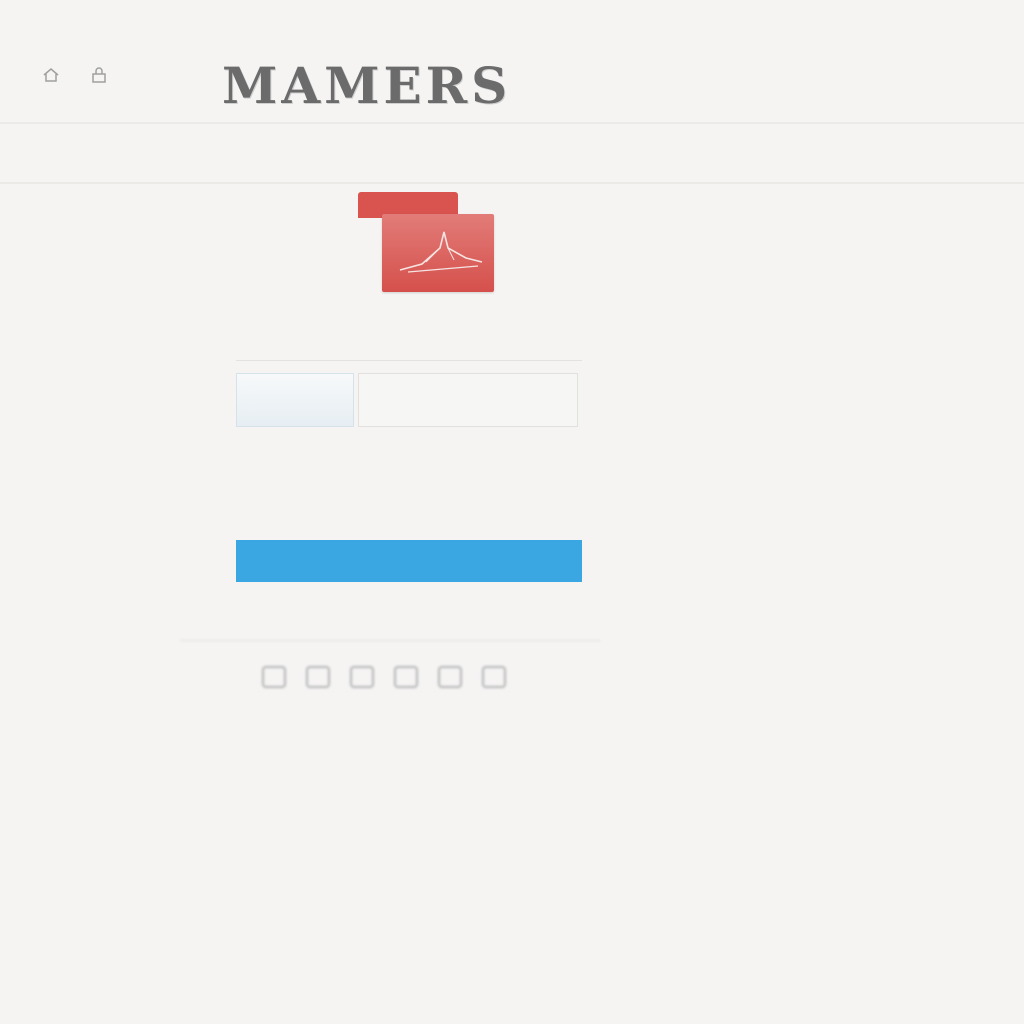 Image resolution: width=1024 pixels, height=1024 pixels. I want to click on login-form, so click(409, 409).